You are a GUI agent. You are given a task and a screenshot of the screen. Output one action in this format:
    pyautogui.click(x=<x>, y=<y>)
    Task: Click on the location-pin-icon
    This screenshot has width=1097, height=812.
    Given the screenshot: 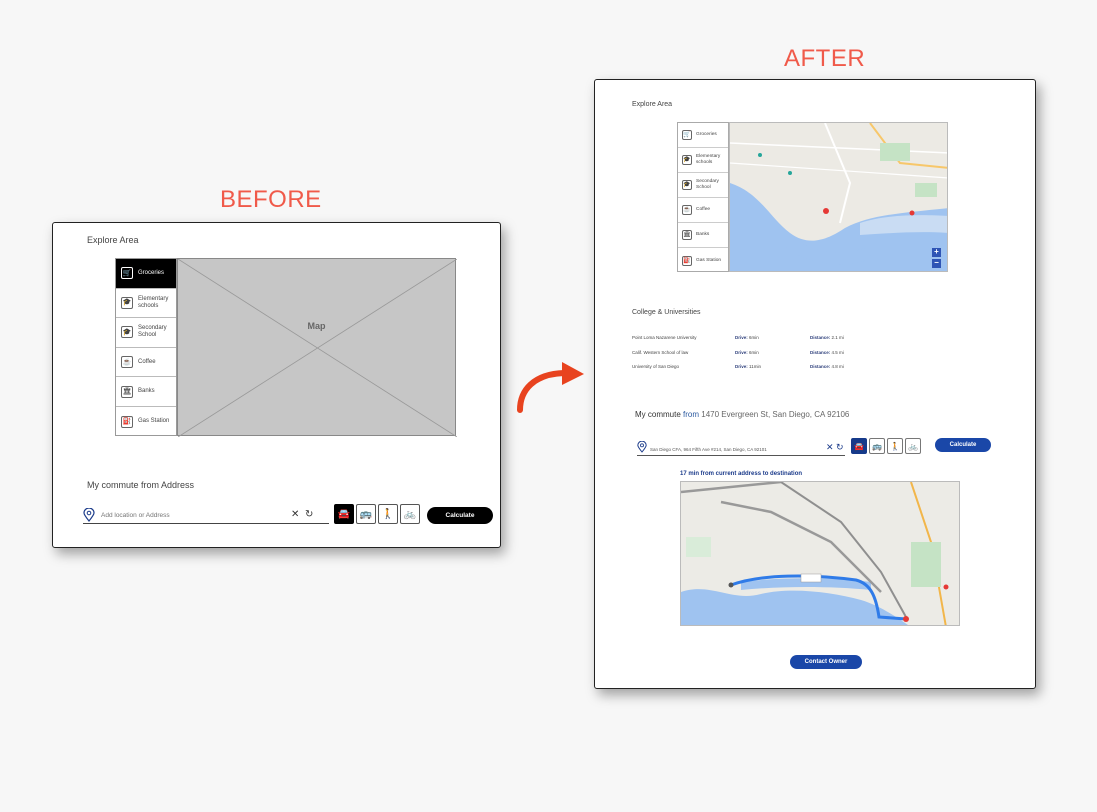 What is the action you would take?
    pyautogui.click(x=642, y=447)
    